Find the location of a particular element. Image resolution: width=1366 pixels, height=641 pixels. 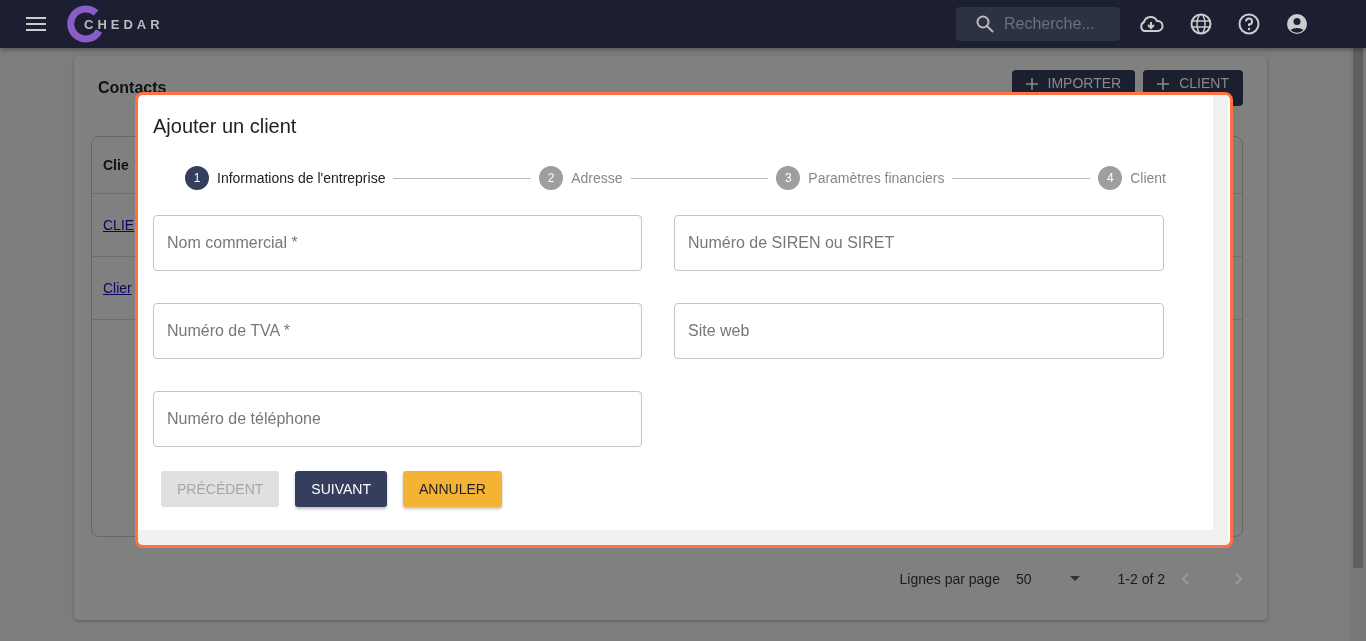

step-number: 2 is located at coordinates (551, 178).